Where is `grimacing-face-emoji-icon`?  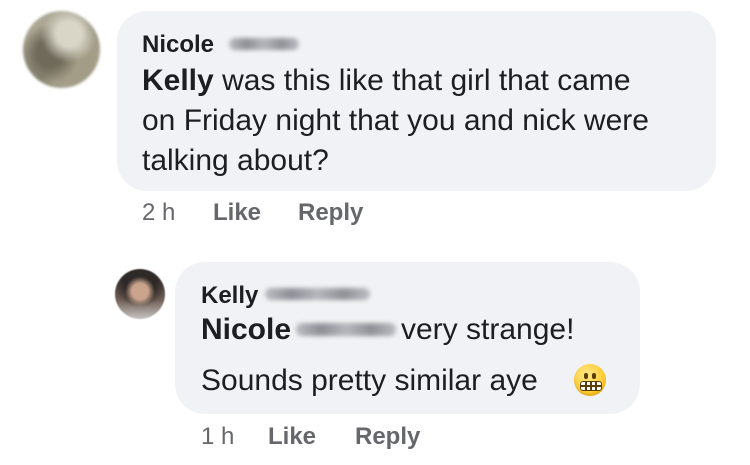
grimacing-face-emoji-icon is located at coordinates (590, 380).